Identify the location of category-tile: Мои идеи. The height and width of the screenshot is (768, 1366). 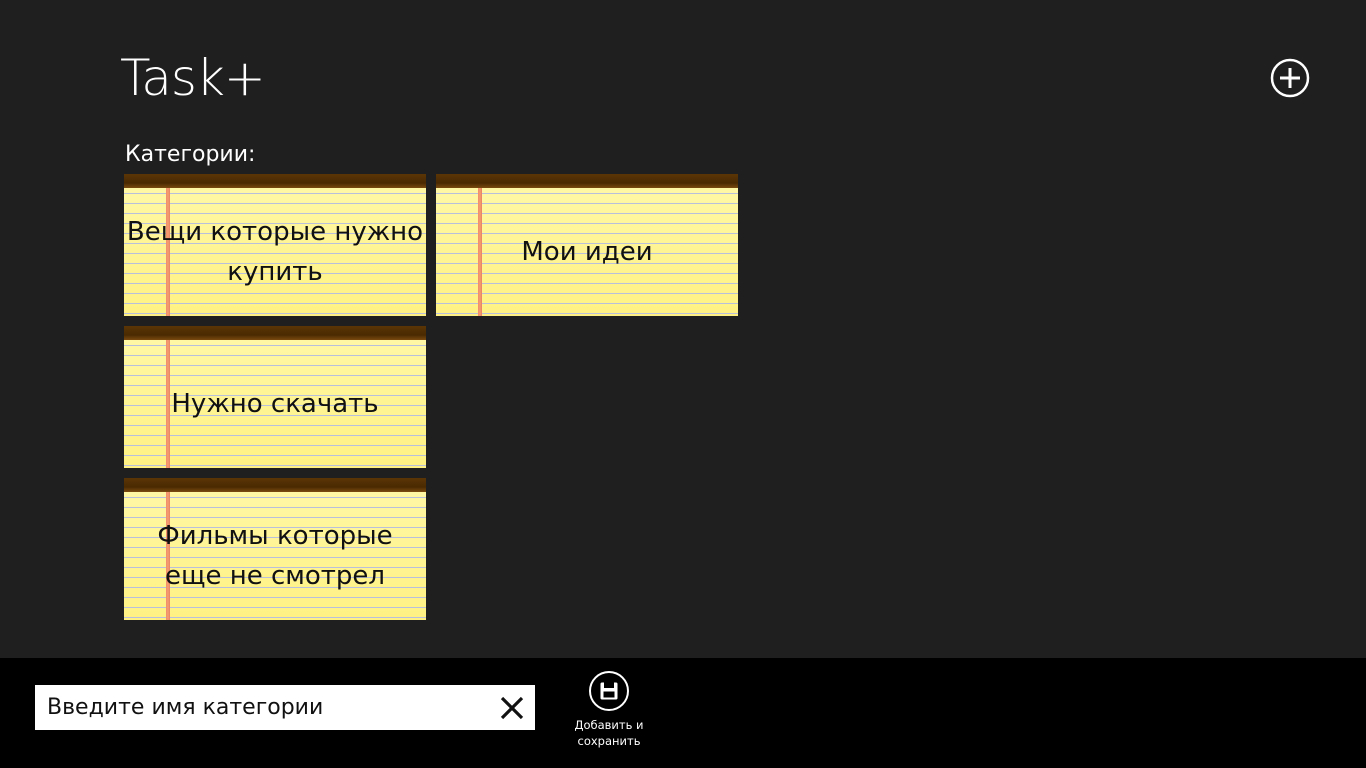
(587, 245).